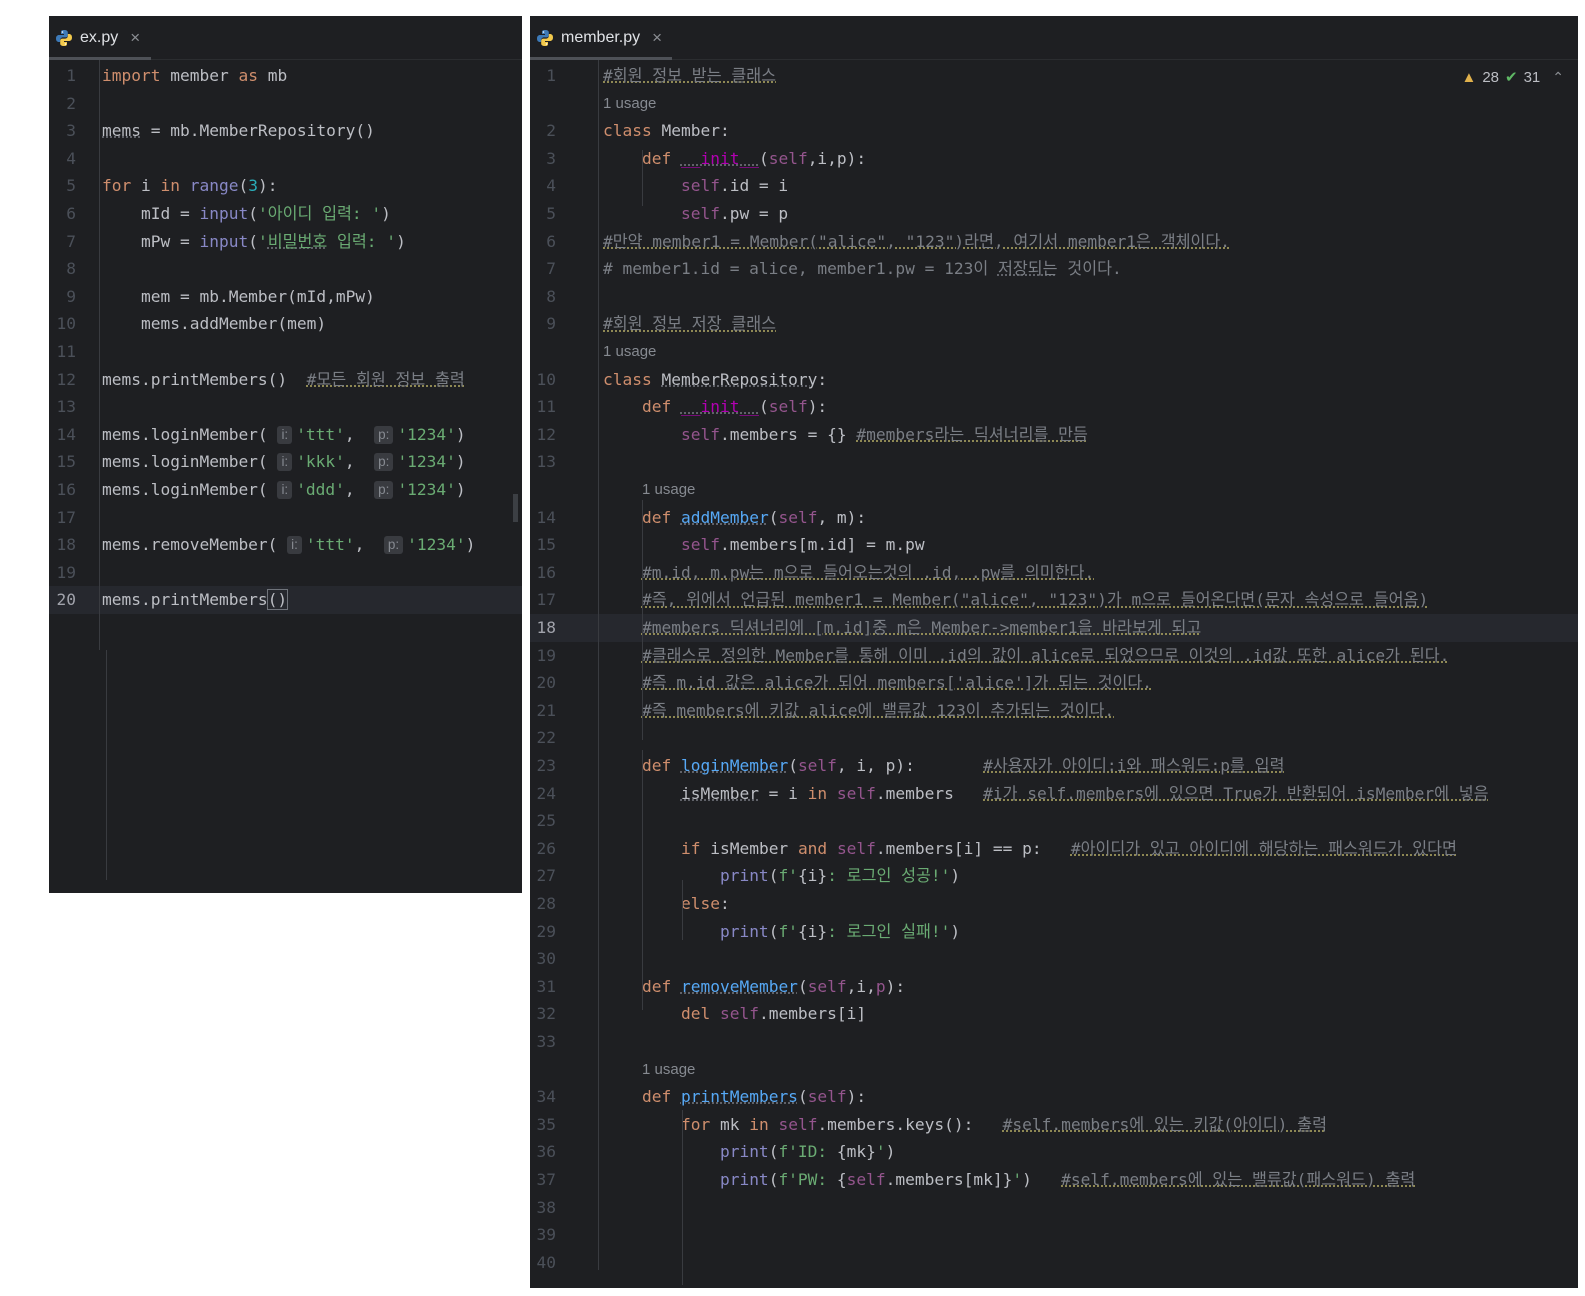 The image size is (1585, 1296). What do you see at coordinates (1054, 159) in the screenshot?
I see `code-line: 3 def __init__(self,i,p):` at bounding box center [1054, 159].